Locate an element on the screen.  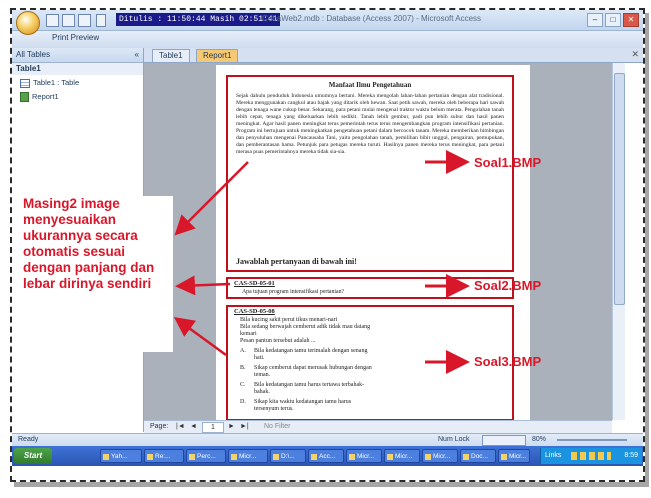
label-soal3: Soal3.BMP is located at coordinates (508, 361).